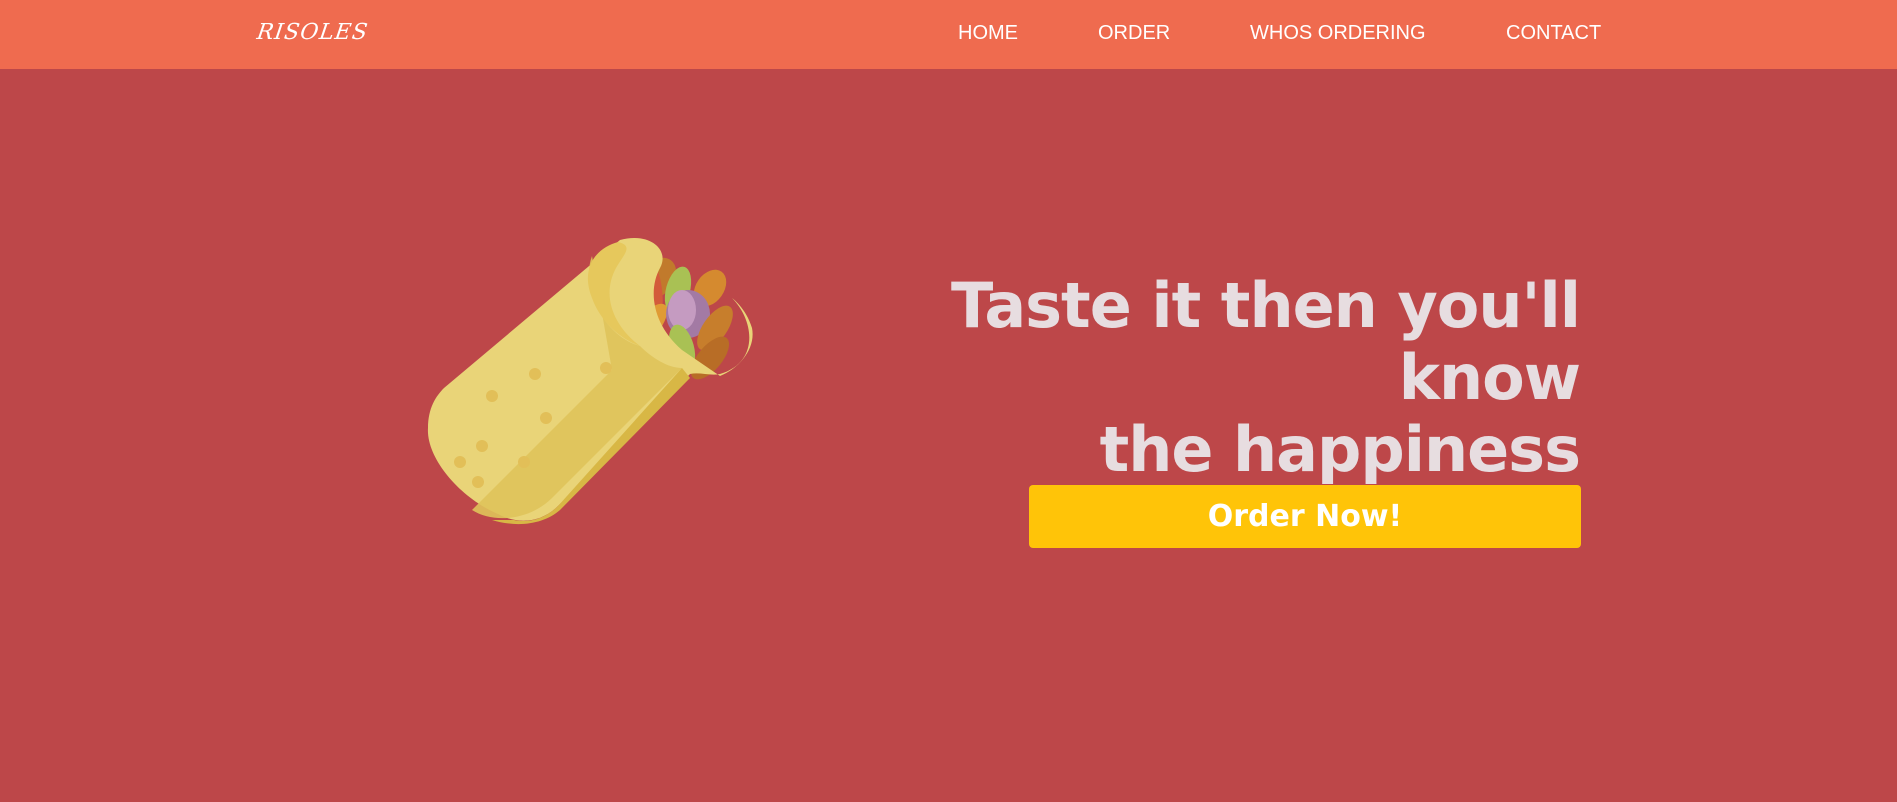 Image resolution: width=1897 pixels, height=802 pixels. What do you see at coordinates (312, 32) in the screenshot?
I see `brand-logo: RISOLES` at bounding box center [312, 32].